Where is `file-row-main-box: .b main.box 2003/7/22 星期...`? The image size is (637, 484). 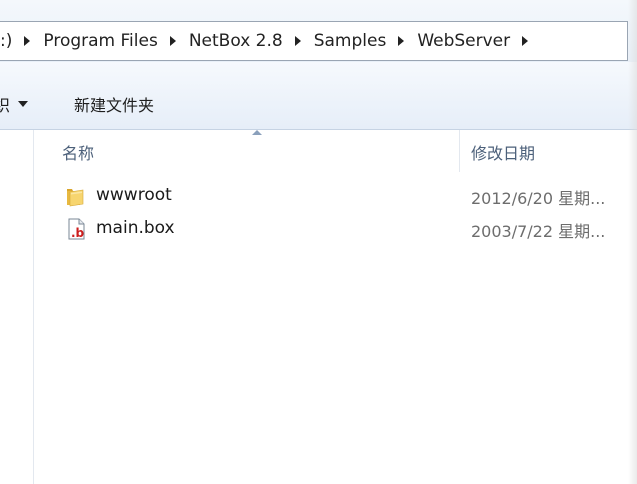 file-row-main-box: .b main.box 2003/7/22 星期... is located at coordinates (335, 229).